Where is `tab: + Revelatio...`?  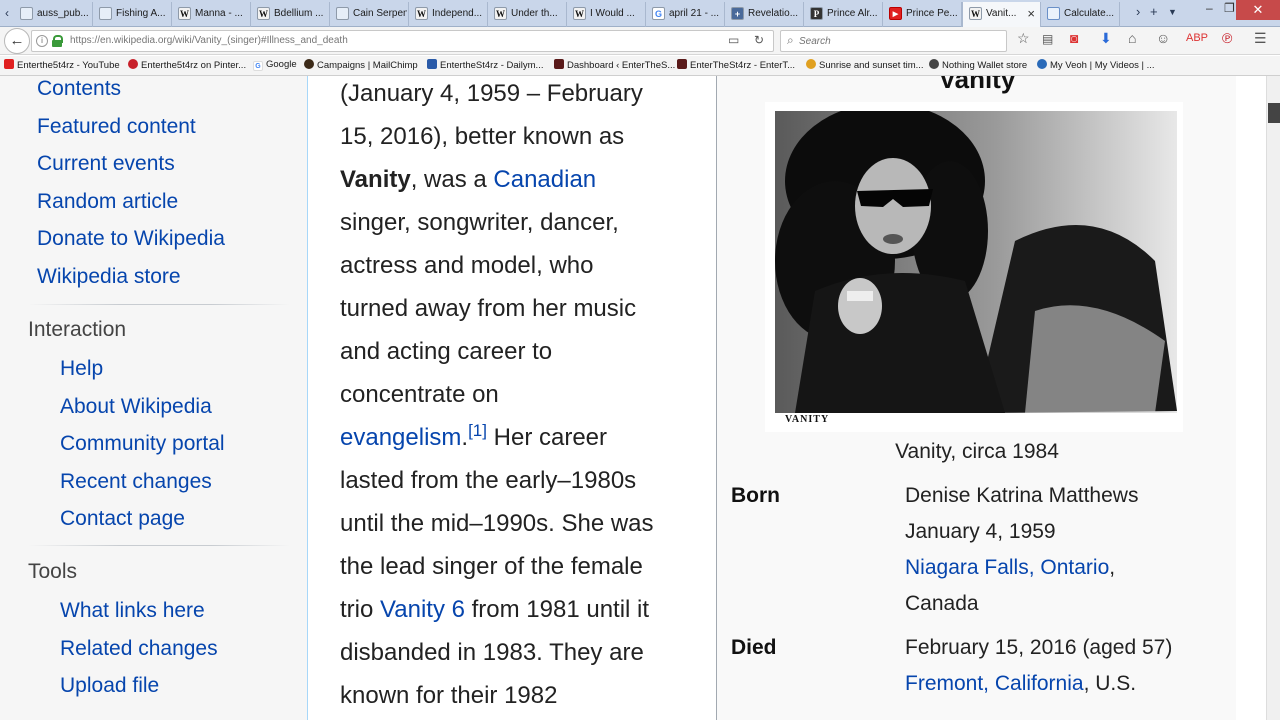 tab: + Revelatio... is located at coordinates (764, 14).